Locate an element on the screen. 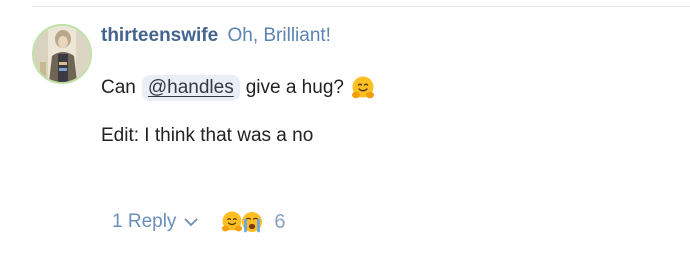  reactions-button: 6 is located at coordinates (253, 222).